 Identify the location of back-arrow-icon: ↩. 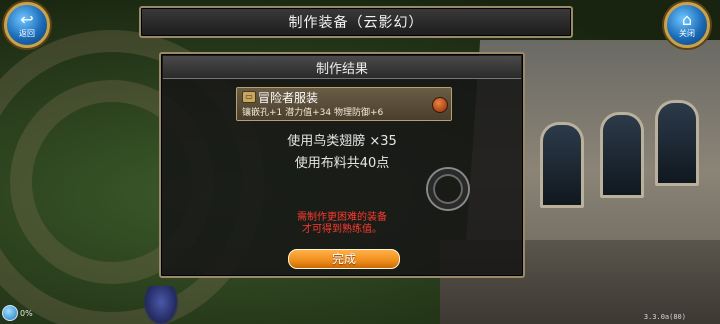
(27, 19).